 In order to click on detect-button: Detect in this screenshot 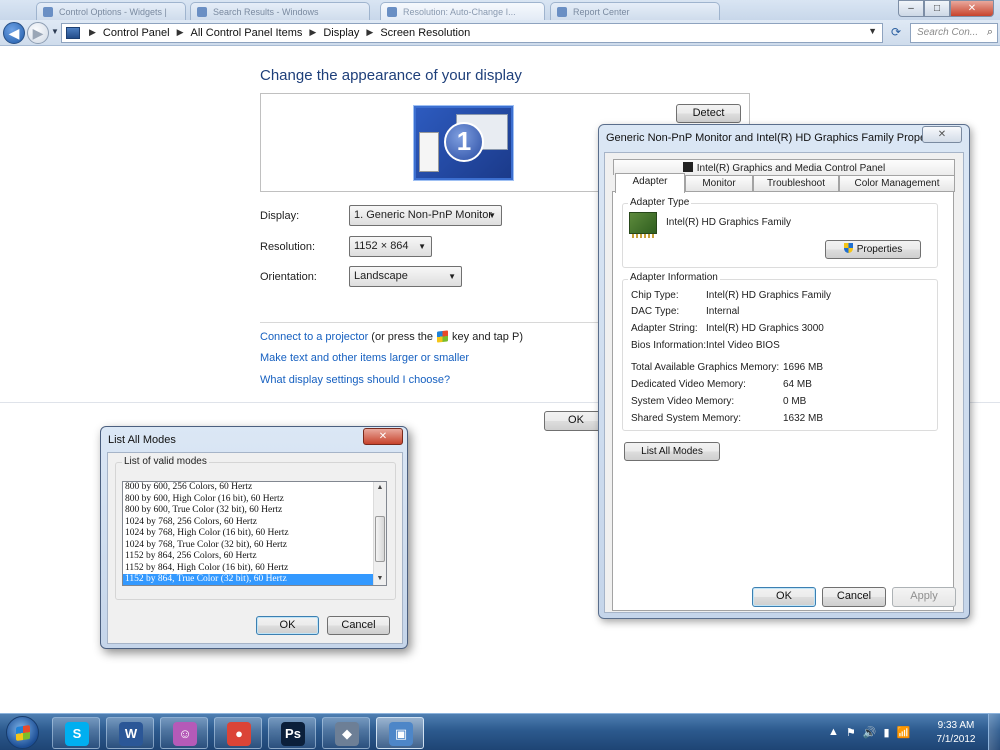, I will do `click(708, 113)`.